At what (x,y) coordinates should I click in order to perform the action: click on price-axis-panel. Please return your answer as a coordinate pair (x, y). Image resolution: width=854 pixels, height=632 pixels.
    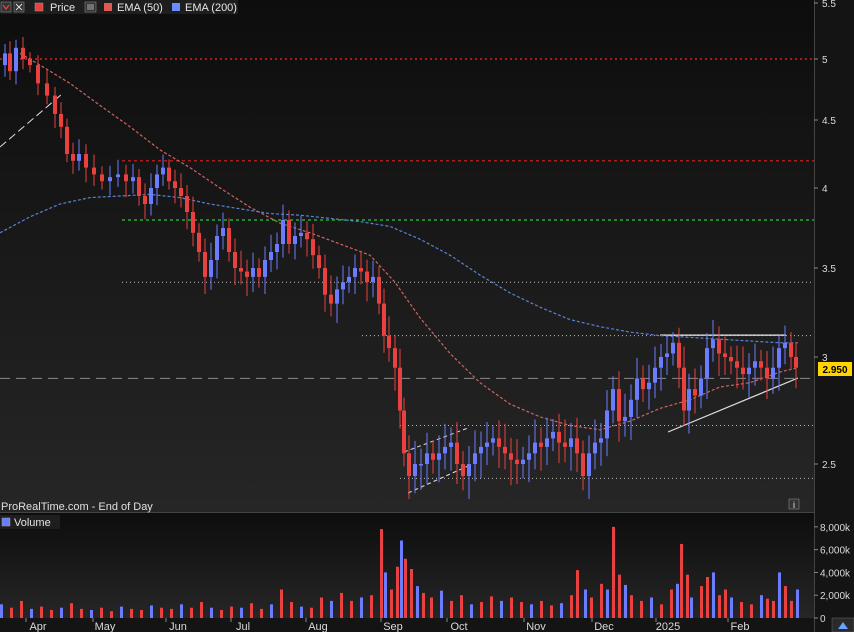
    Looking at the image, I should click on (834, 316).